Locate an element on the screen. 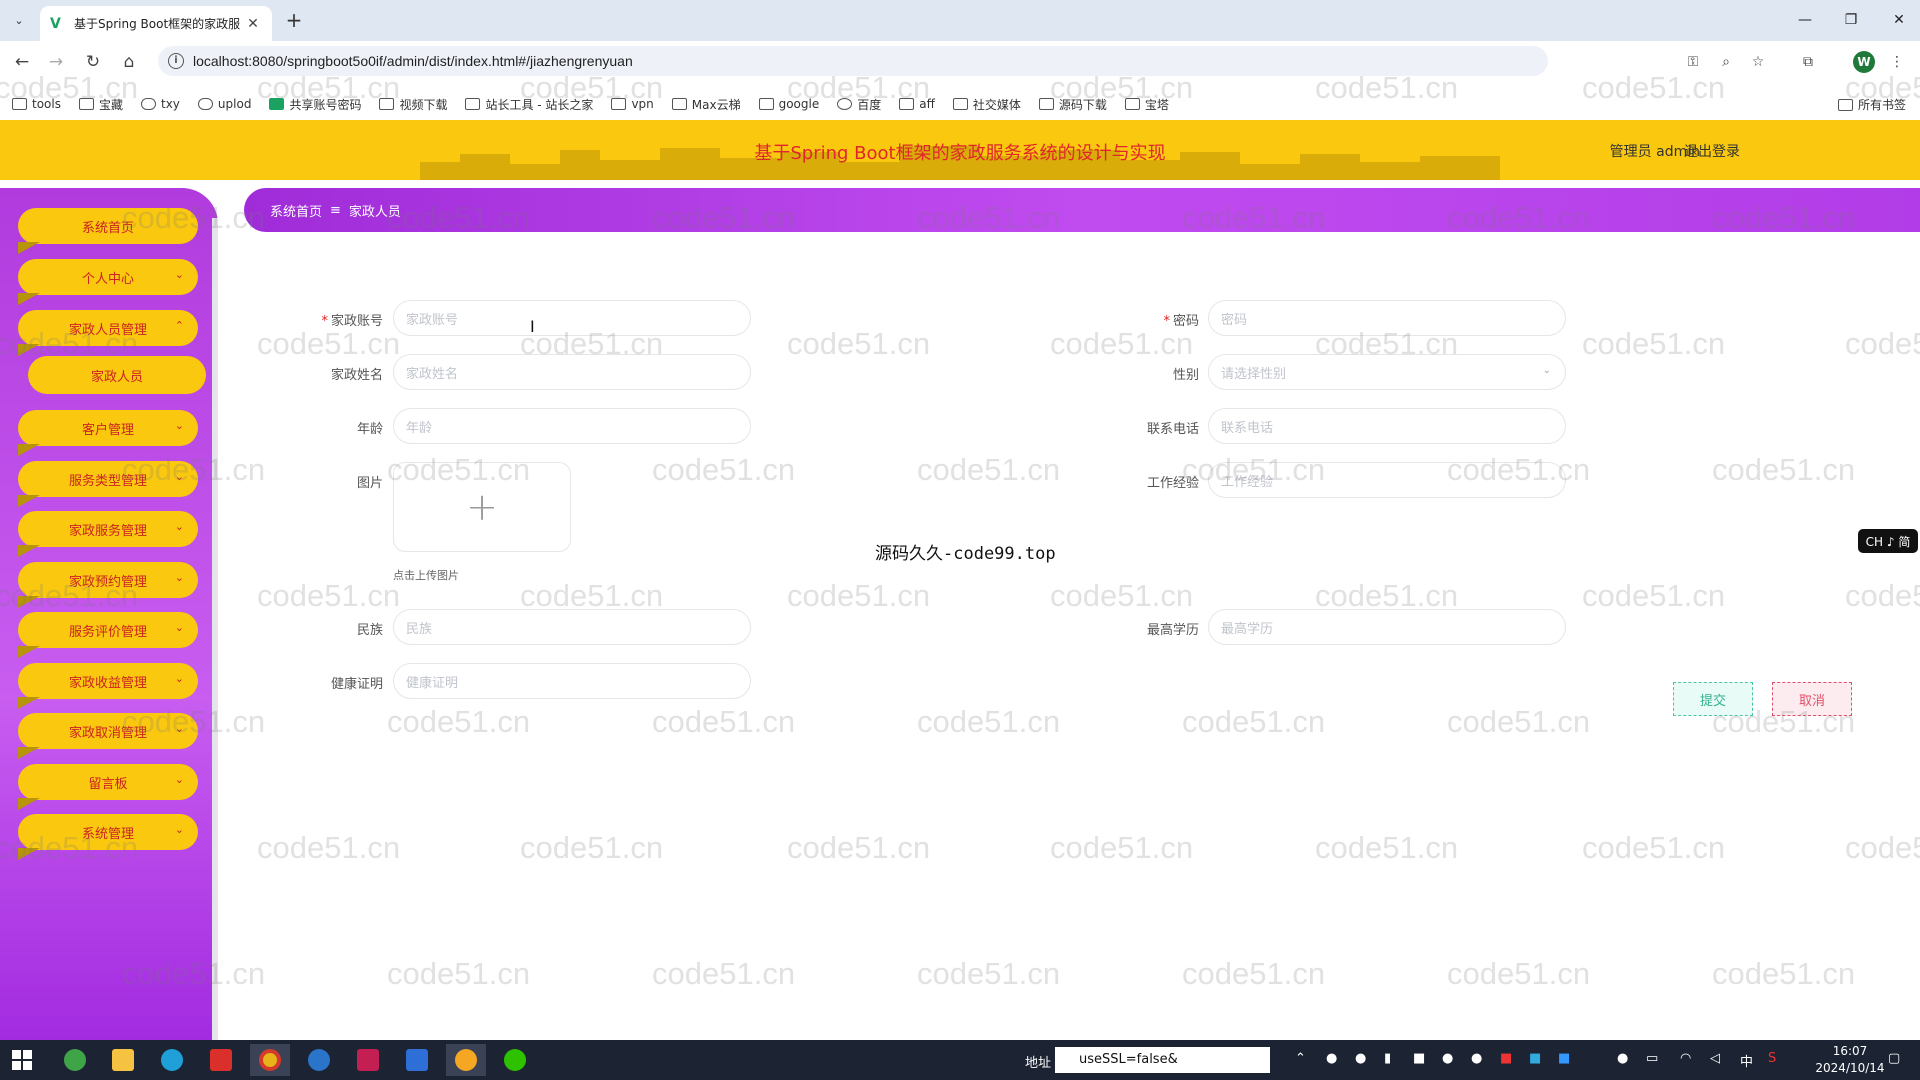 The image size is (1920, 1080). restore-icon: ❐ is located at coordinates (1851, 20).